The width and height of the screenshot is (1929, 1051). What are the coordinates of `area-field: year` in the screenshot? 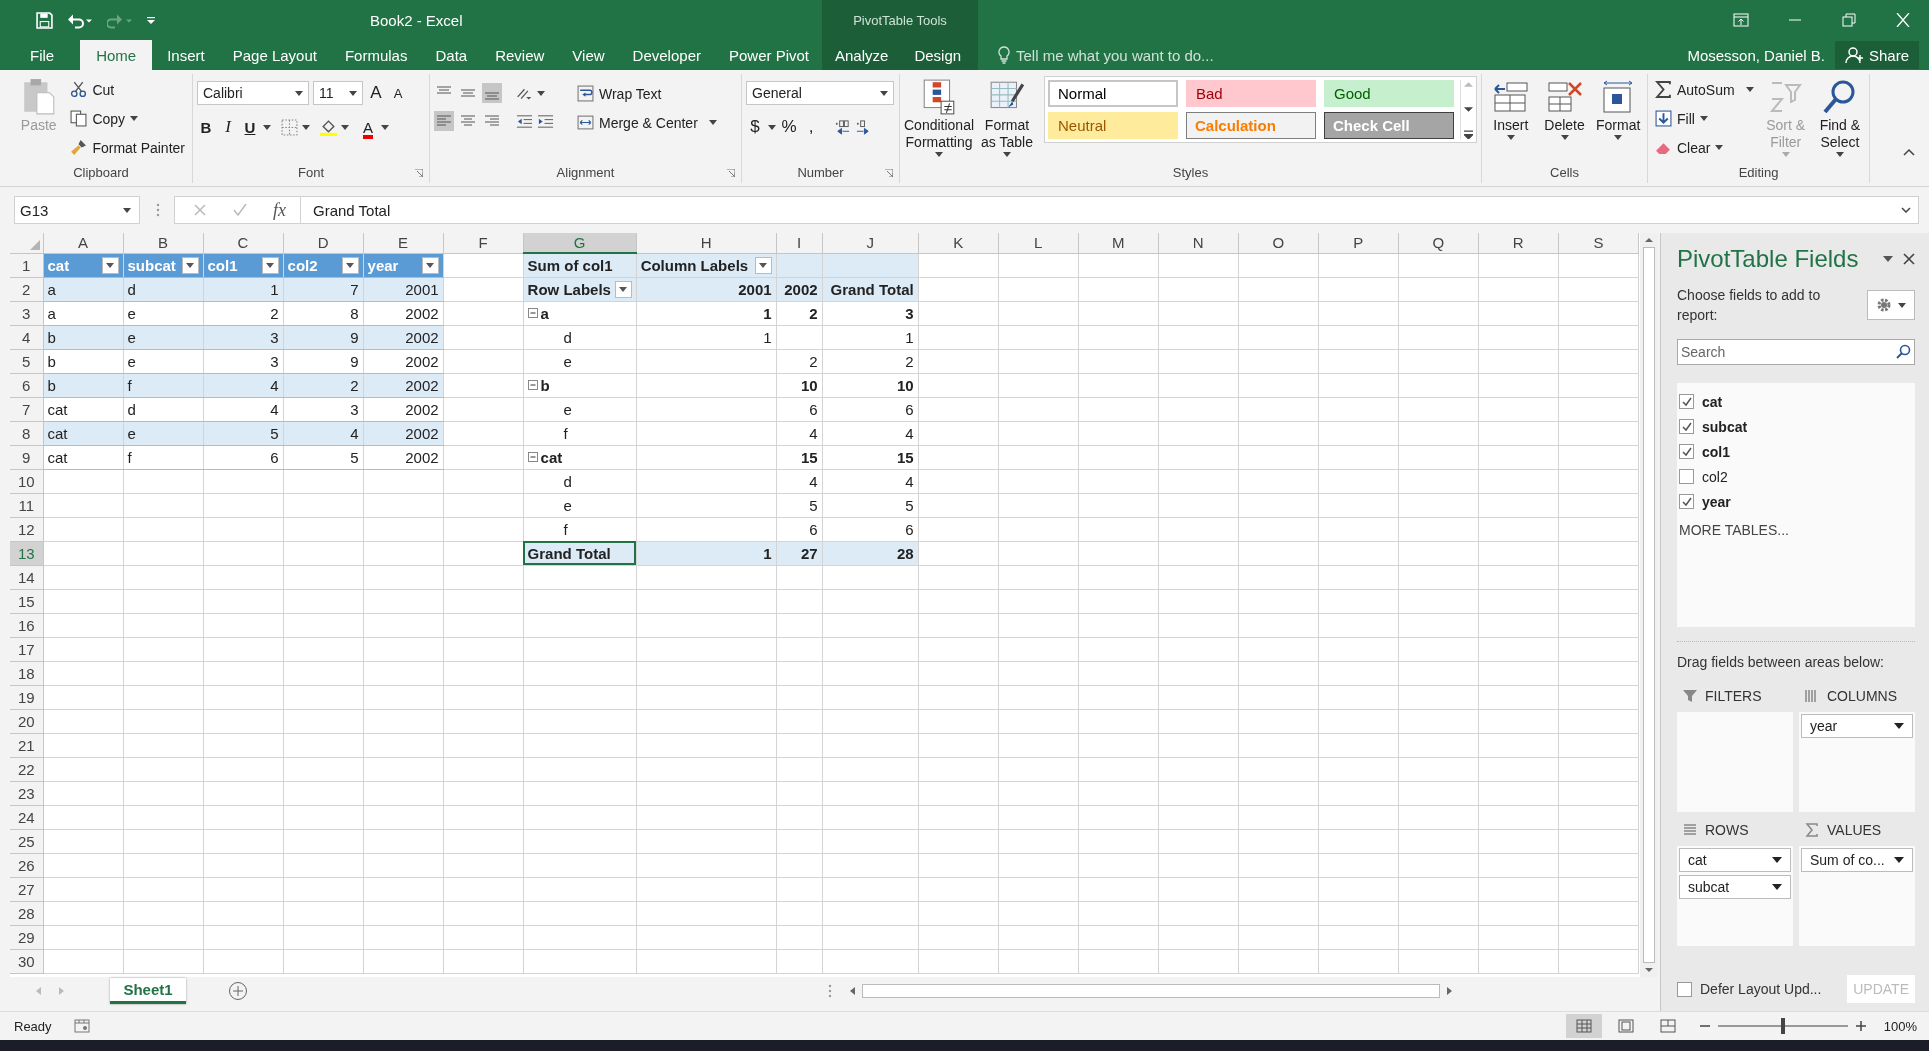 It's located at (1857, 726).